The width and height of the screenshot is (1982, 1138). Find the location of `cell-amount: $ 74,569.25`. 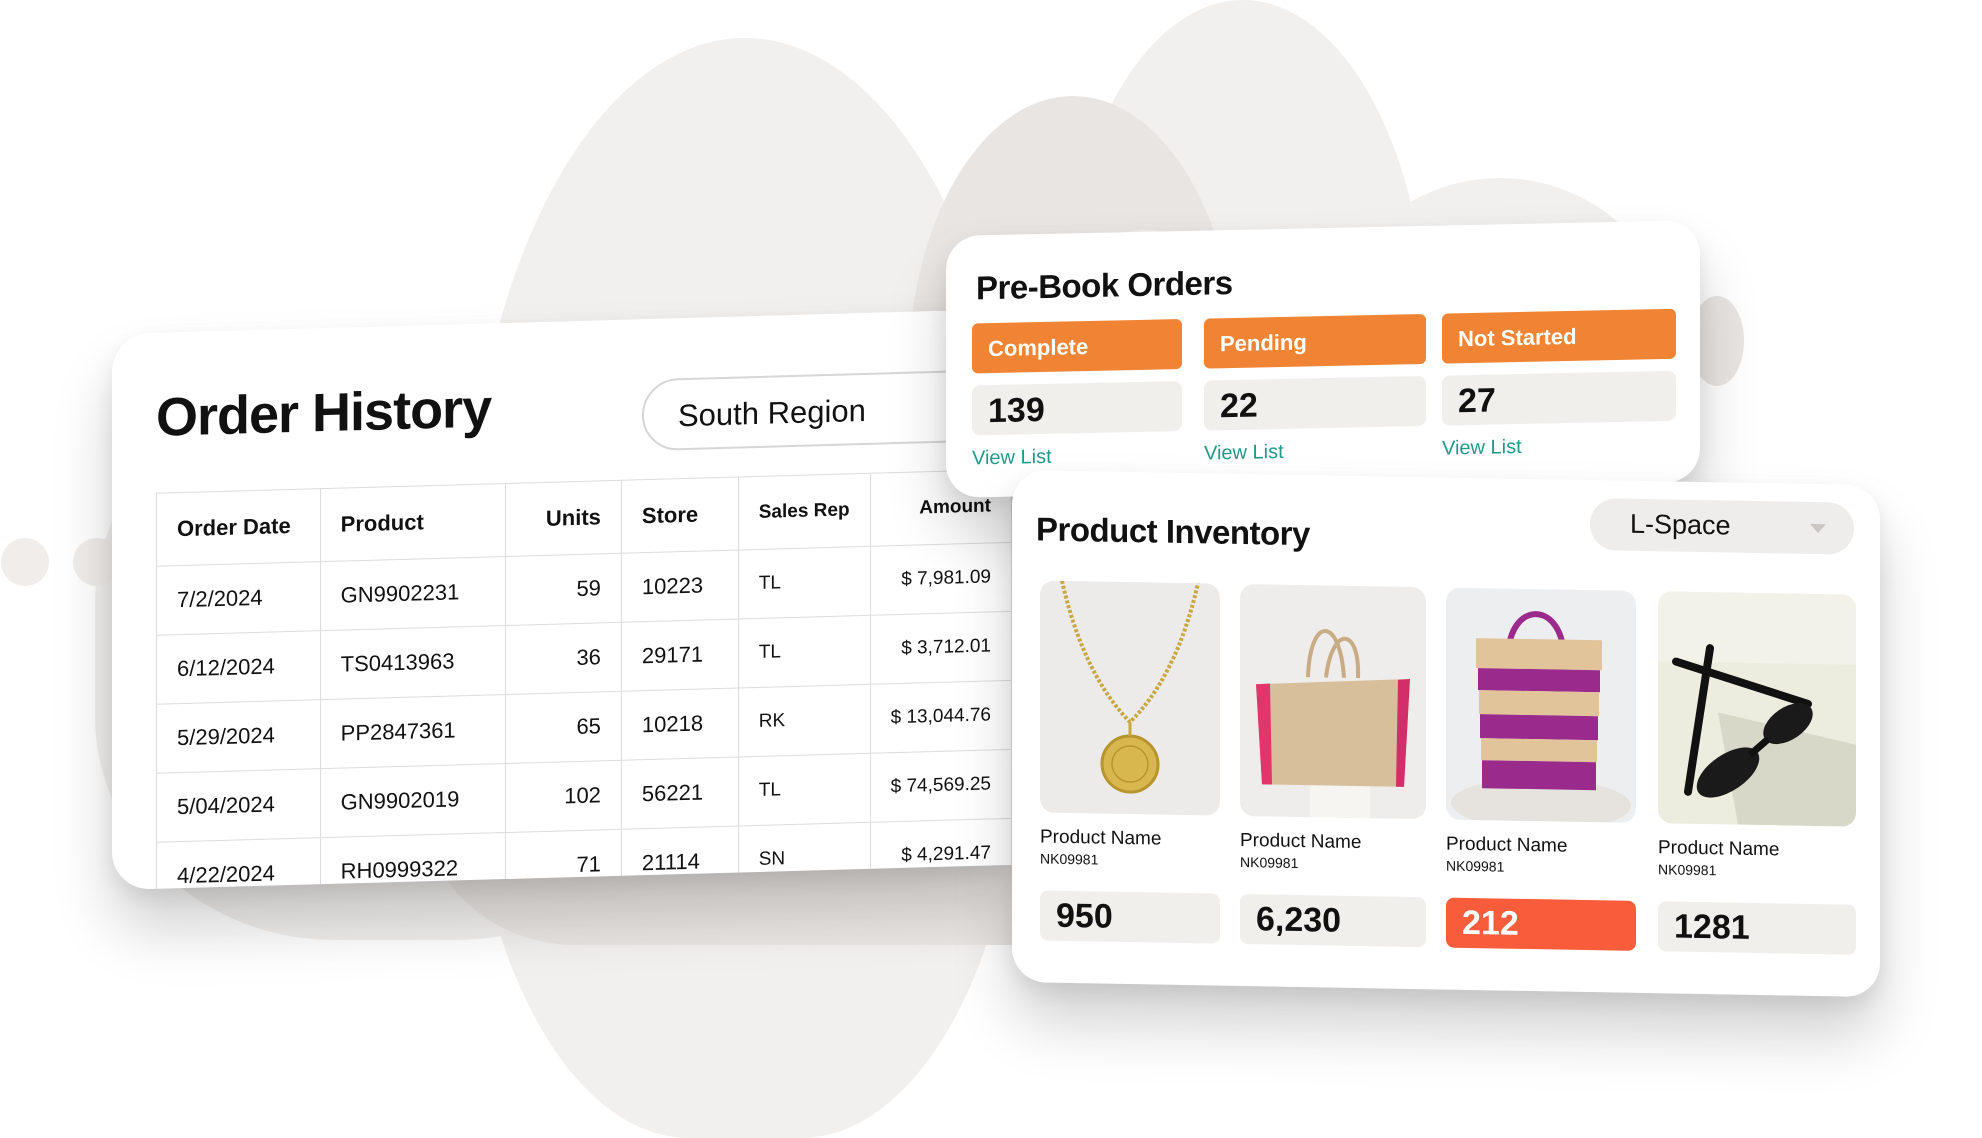

cell-amount: $ 74,569.25 is located at coordinates (941, 786).